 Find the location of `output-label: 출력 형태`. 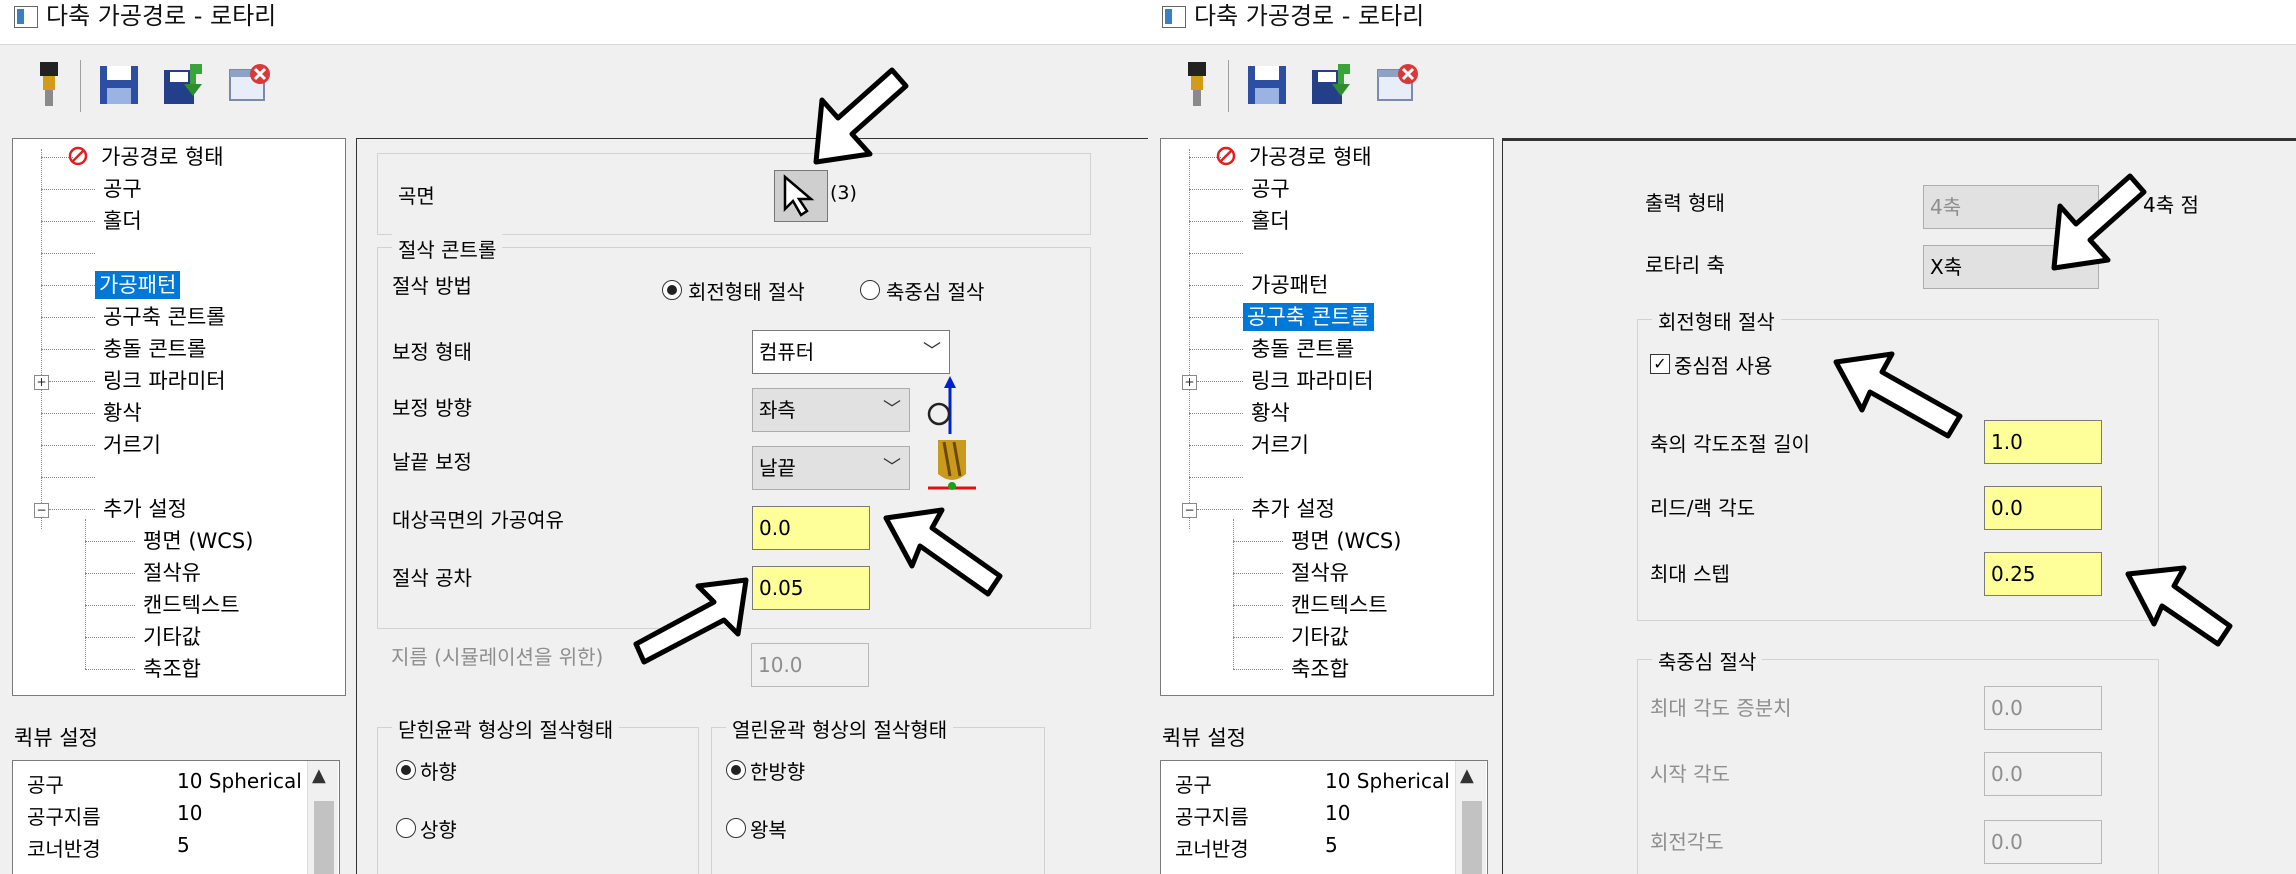

output-label: 출력 형태 is located at coordinates (1685, 203).